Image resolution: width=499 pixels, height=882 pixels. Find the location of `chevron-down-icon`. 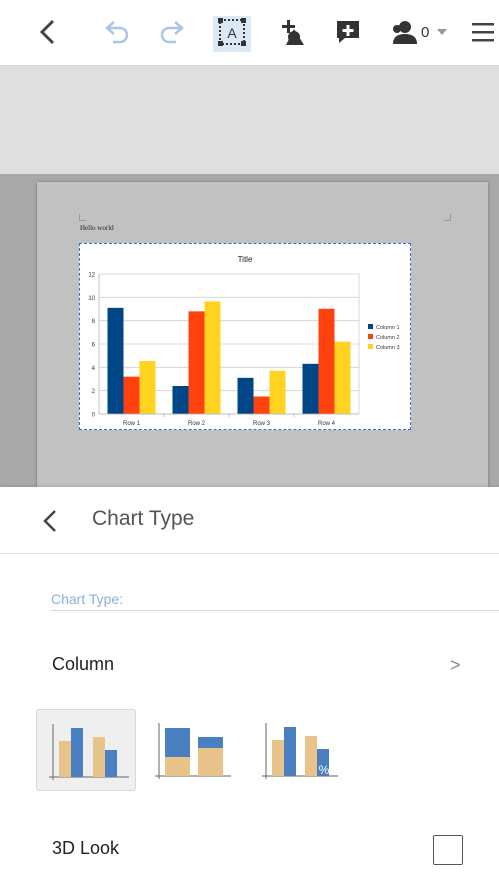

chevron-down-icon is located at coordinates (442, 32).